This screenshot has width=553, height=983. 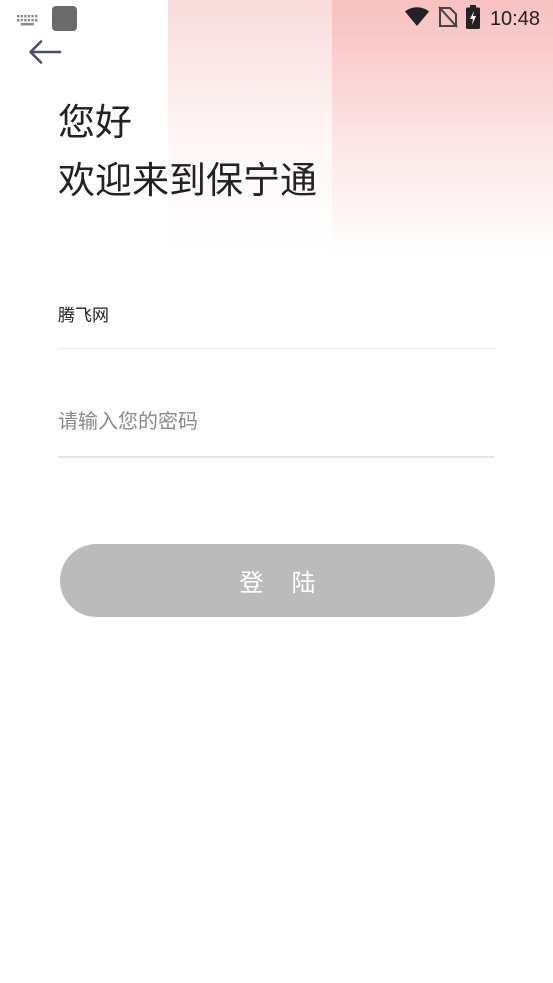 I want to click on greeting-welcome: 欢迎来到保宁通, so click(x=187, y=180).